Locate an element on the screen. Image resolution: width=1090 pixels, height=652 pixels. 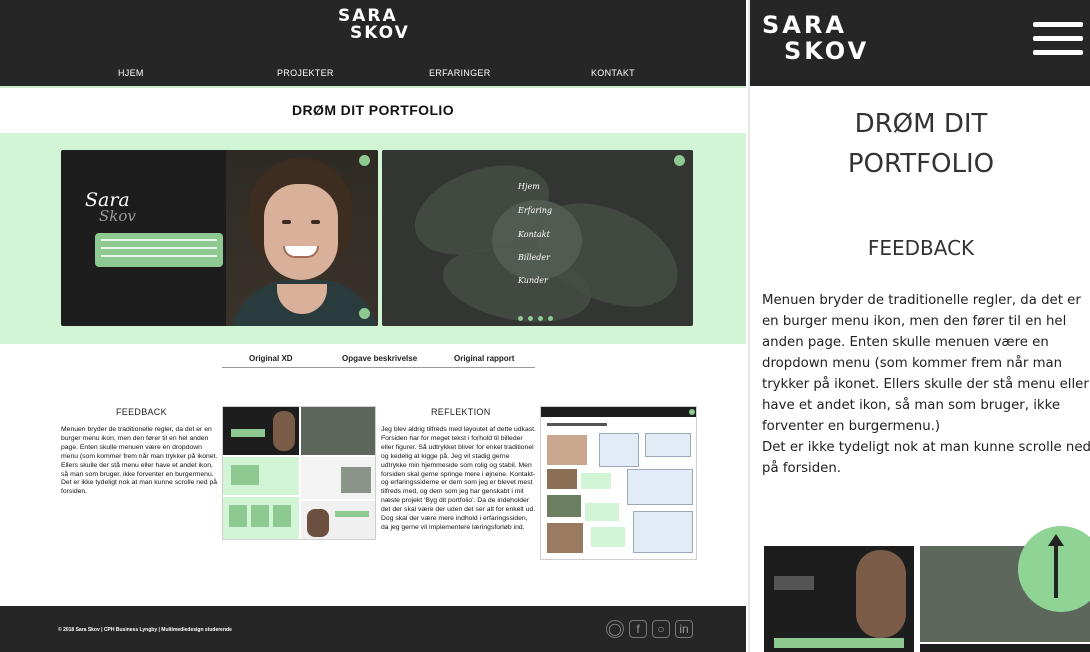
preview-menu-screenshot: Hjem Erfaring Kontakt Billeder Kunder is located at coordinates (537, 238).